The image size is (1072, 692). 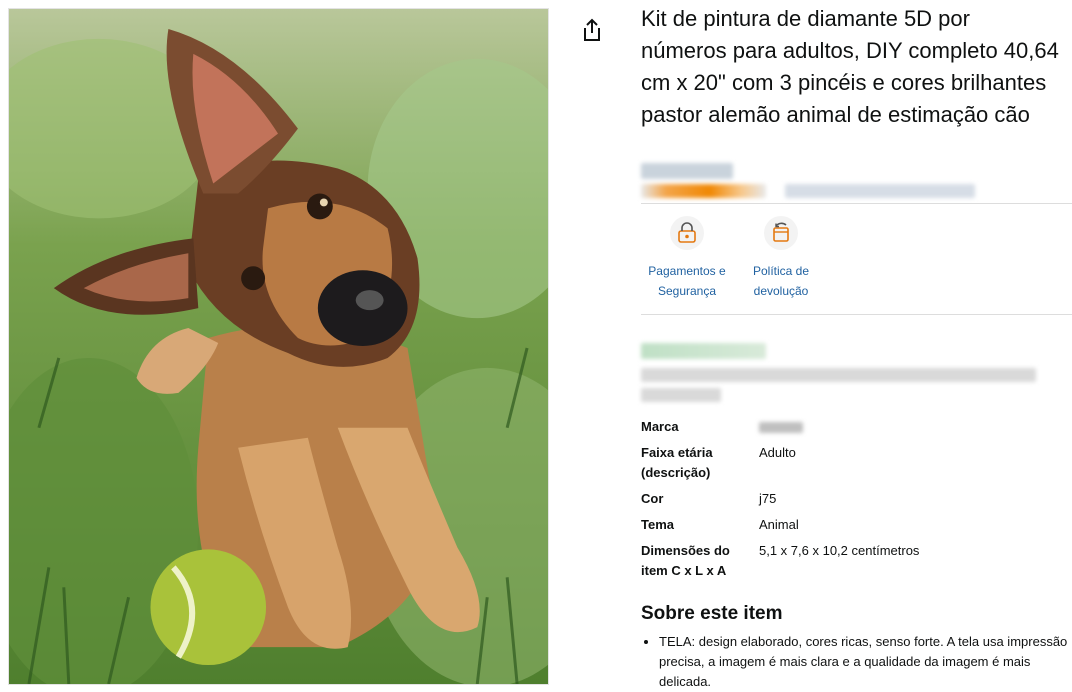 What do you see at coordinates (856, 314) in the screenshot?
I see `divider-middle` at bounding box center [856, 314].